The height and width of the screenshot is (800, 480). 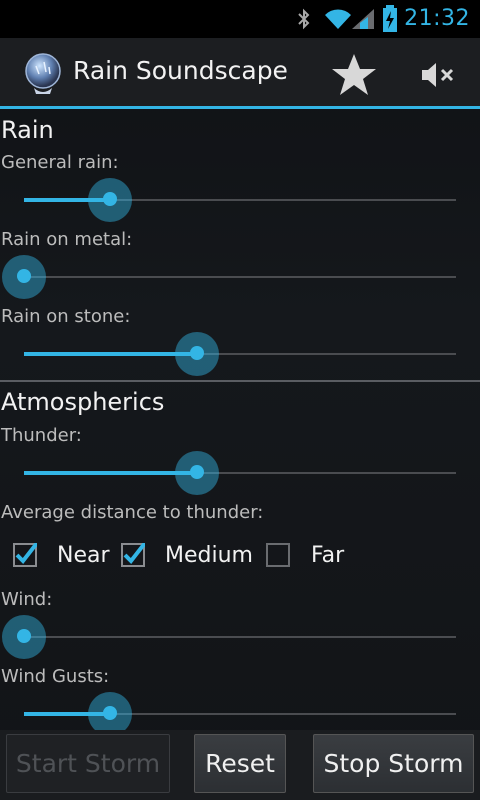 I want to click on wifi-icon, so click(x=338, y=19).